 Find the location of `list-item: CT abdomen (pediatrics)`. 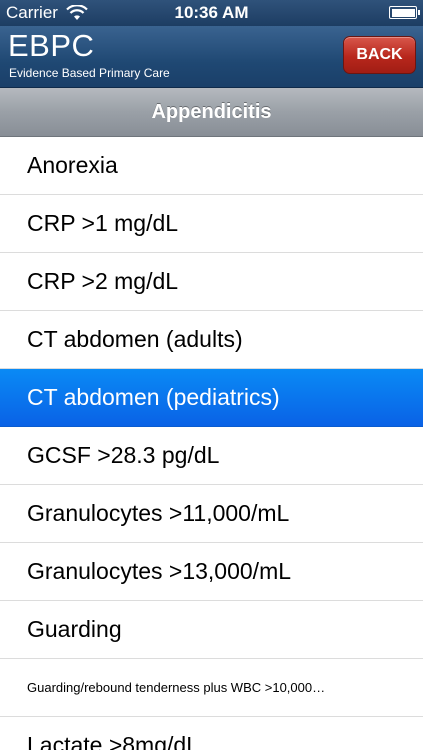

list-item: CT abdomen (pediatrics) is located at coordinates (211, 398).